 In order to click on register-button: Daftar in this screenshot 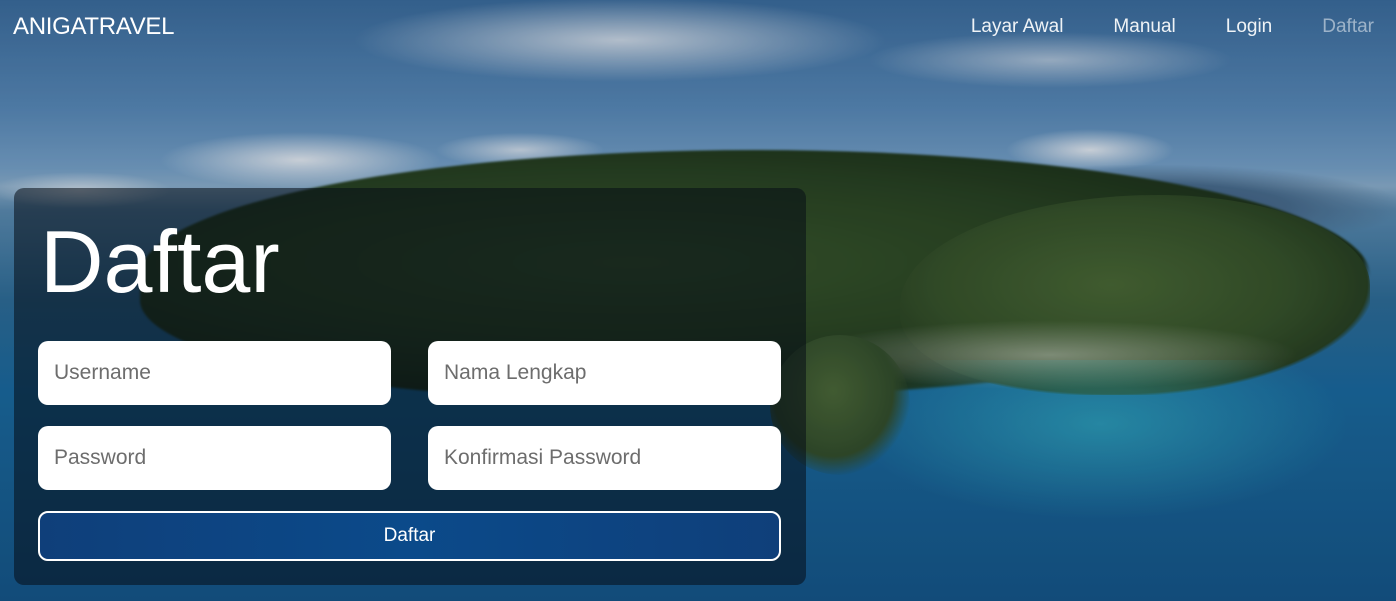, I will do `click(409, 536)`.